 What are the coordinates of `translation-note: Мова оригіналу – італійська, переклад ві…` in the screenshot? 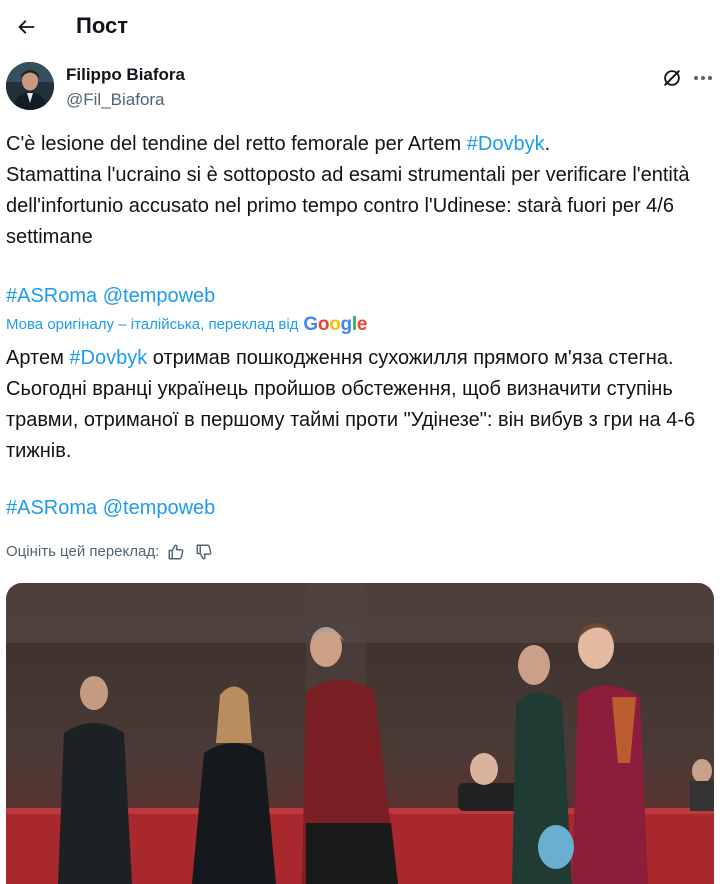 It's located at (186, 325).